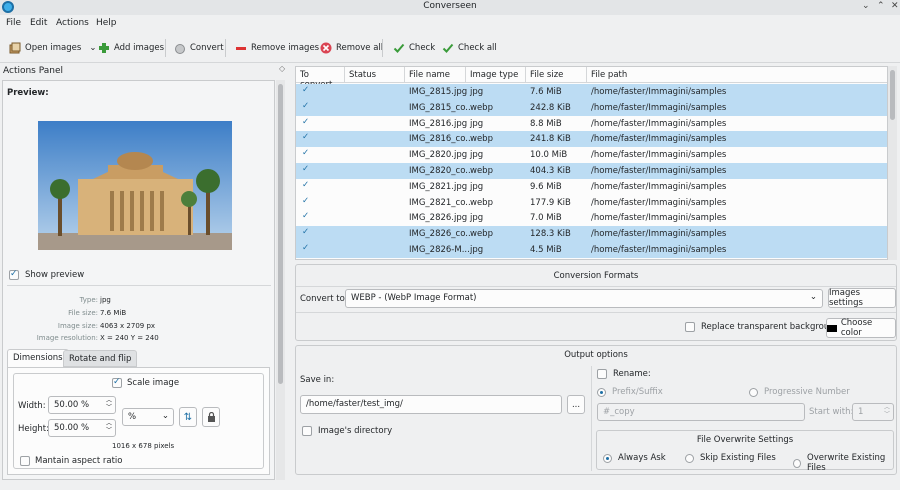  Describe the element at coordinates (866, 6) in the screenshot. I see `minimize-button: ⌄` at that location.